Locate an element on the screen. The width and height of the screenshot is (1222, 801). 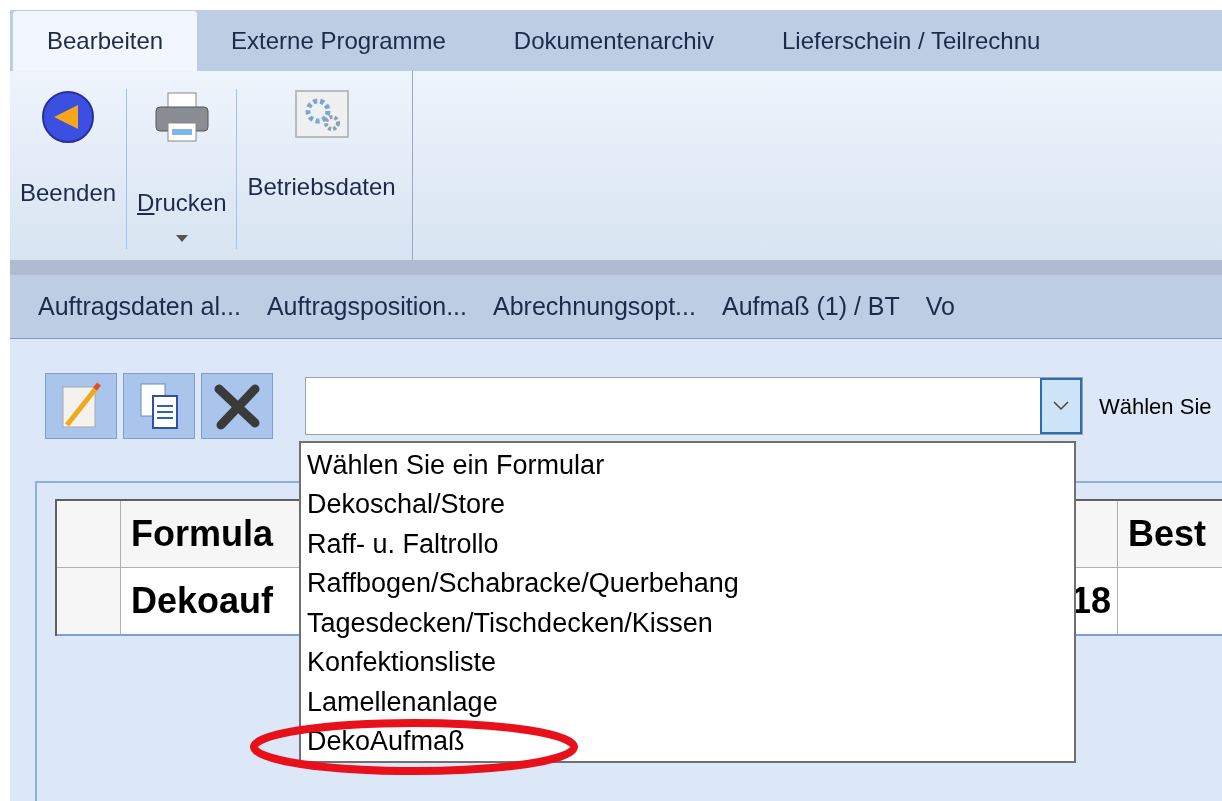
ribbon-tab: Lieferschein / Teilrechnu is located at coordinates (911, 40).